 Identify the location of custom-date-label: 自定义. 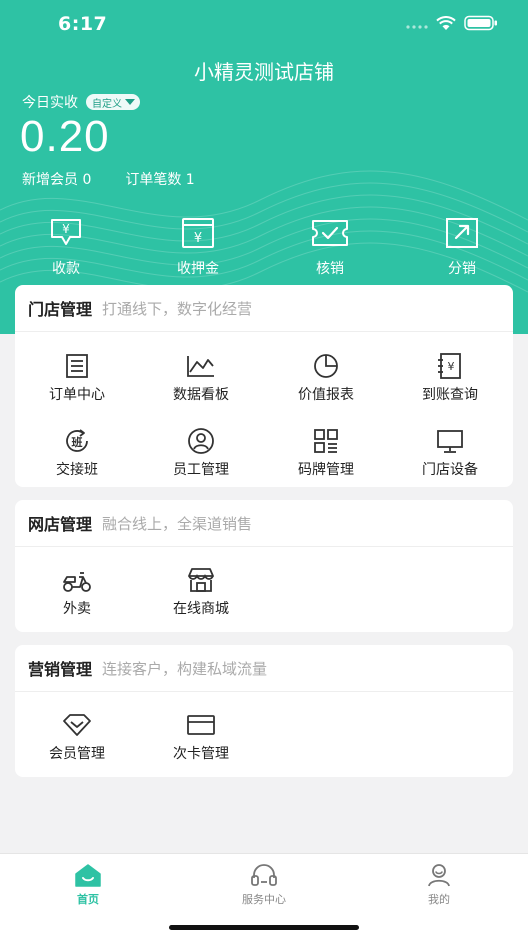
(107, 104).